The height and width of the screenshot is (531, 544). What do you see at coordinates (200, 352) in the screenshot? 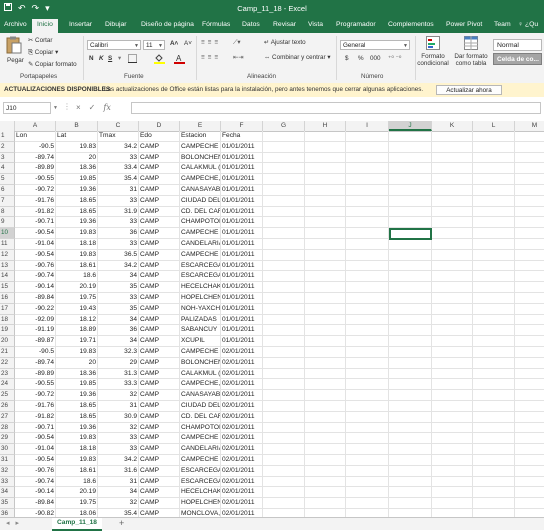
I see `cell: CAMPECHE` at bounding box center [200, 352].